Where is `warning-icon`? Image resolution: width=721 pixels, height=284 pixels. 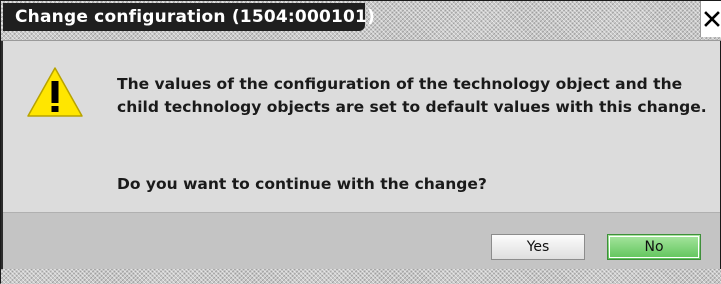
warning-icon is located at coordinates (55, 92).